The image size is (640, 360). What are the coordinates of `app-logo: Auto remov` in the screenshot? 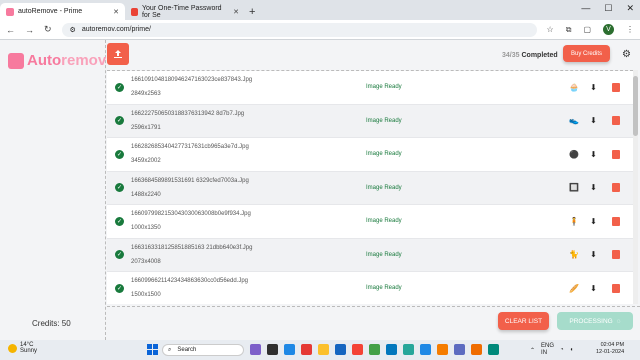 It's located at (57, 60).